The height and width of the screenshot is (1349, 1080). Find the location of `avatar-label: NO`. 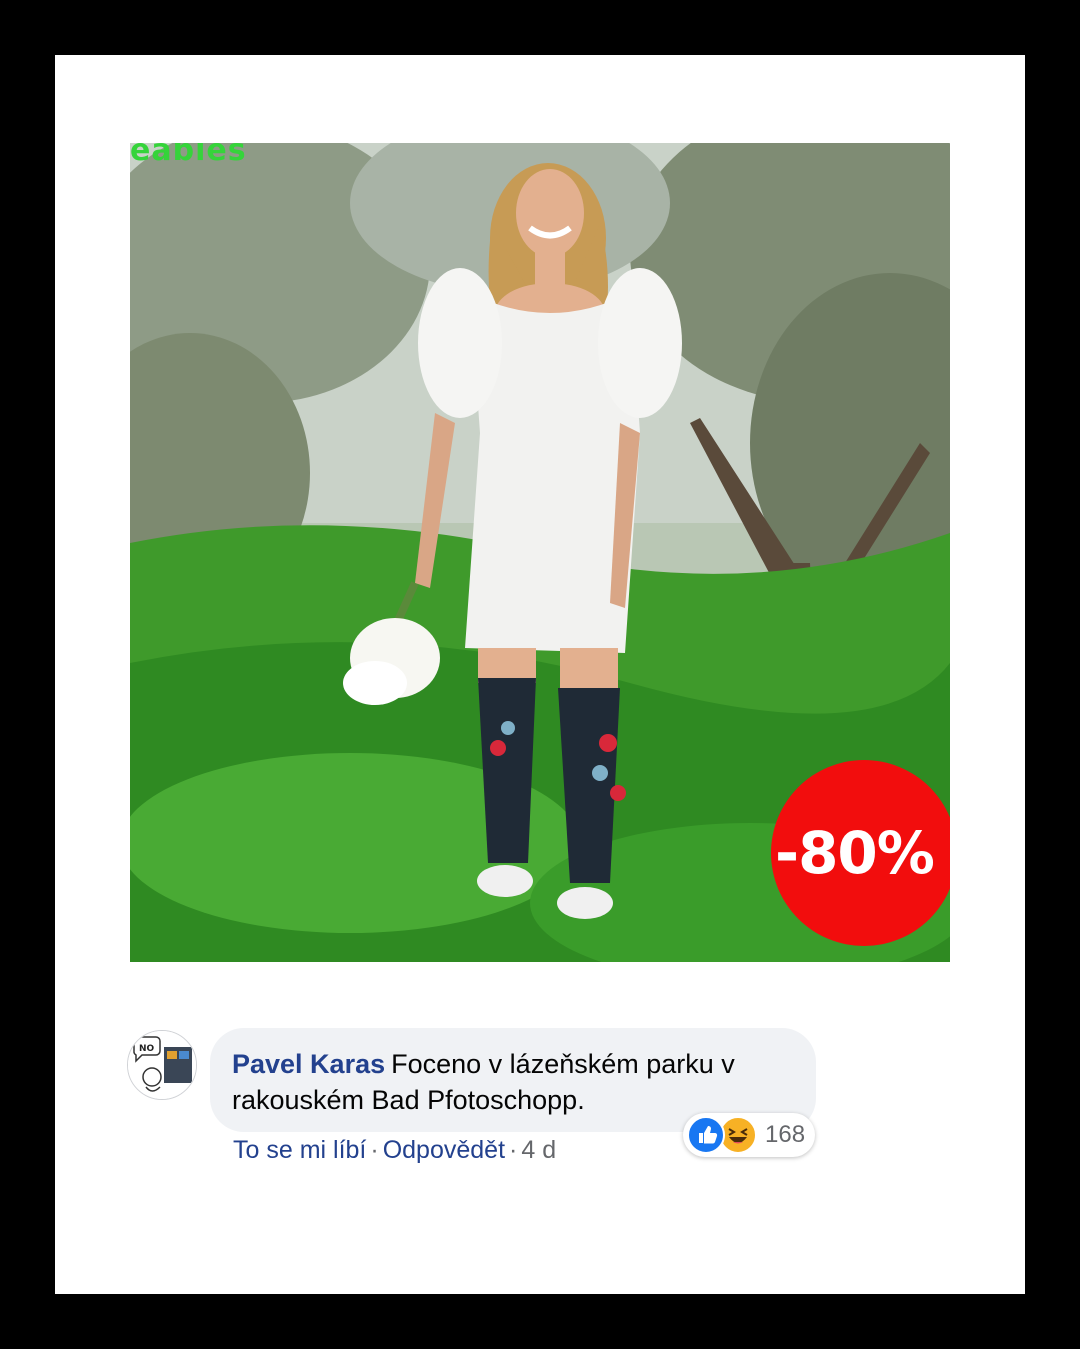

avatar-label: NO is located at coordinates (147, 1049).